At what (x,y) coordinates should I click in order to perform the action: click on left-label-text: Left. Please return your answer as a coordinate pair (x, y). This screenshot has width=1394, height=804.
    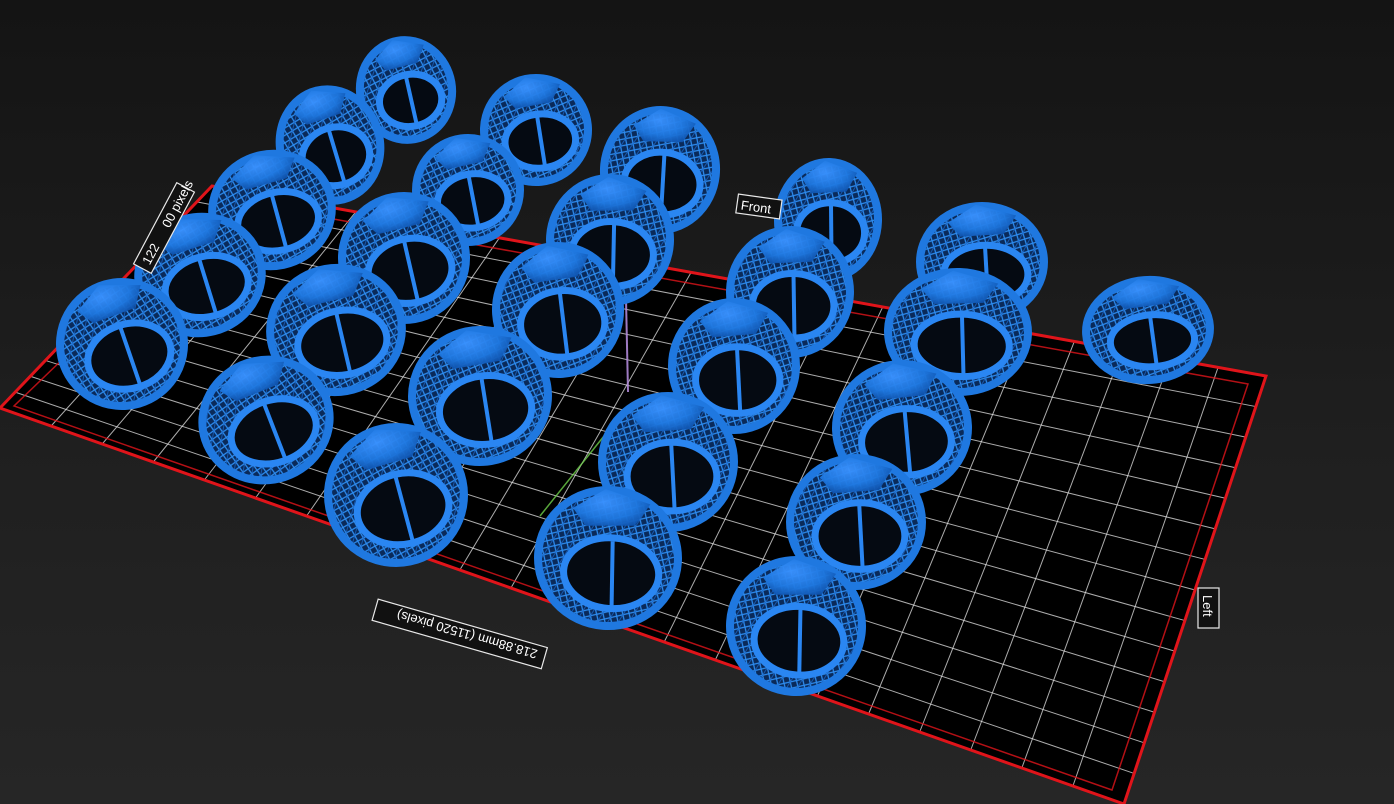
    Looking at the image, I should click on (1207, 606).